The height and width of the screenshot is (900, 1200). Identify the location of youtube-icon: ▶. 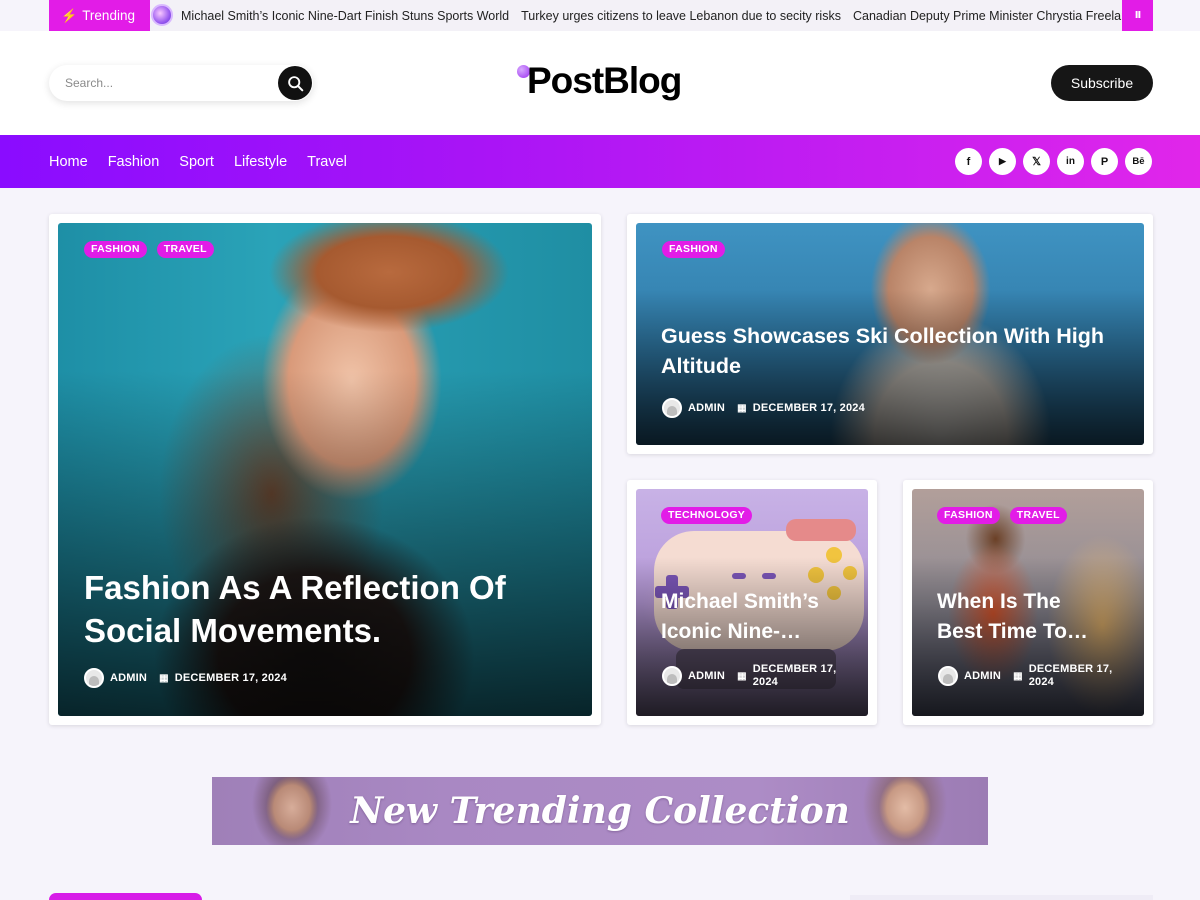
(1002, 161).